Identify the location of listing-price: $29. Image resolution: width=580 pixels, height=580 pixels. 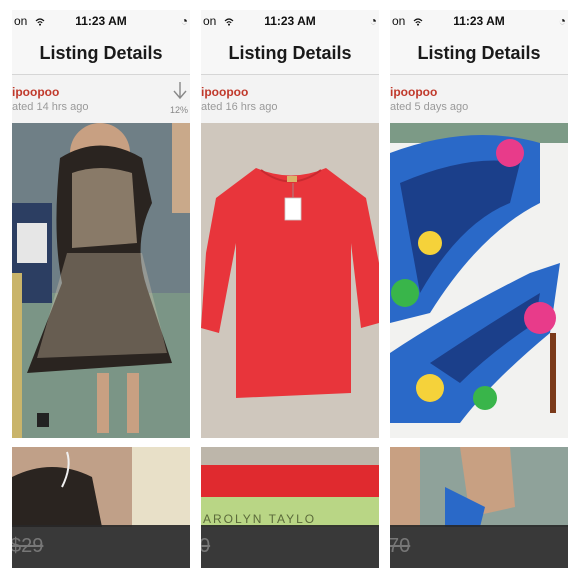
(28, 546).